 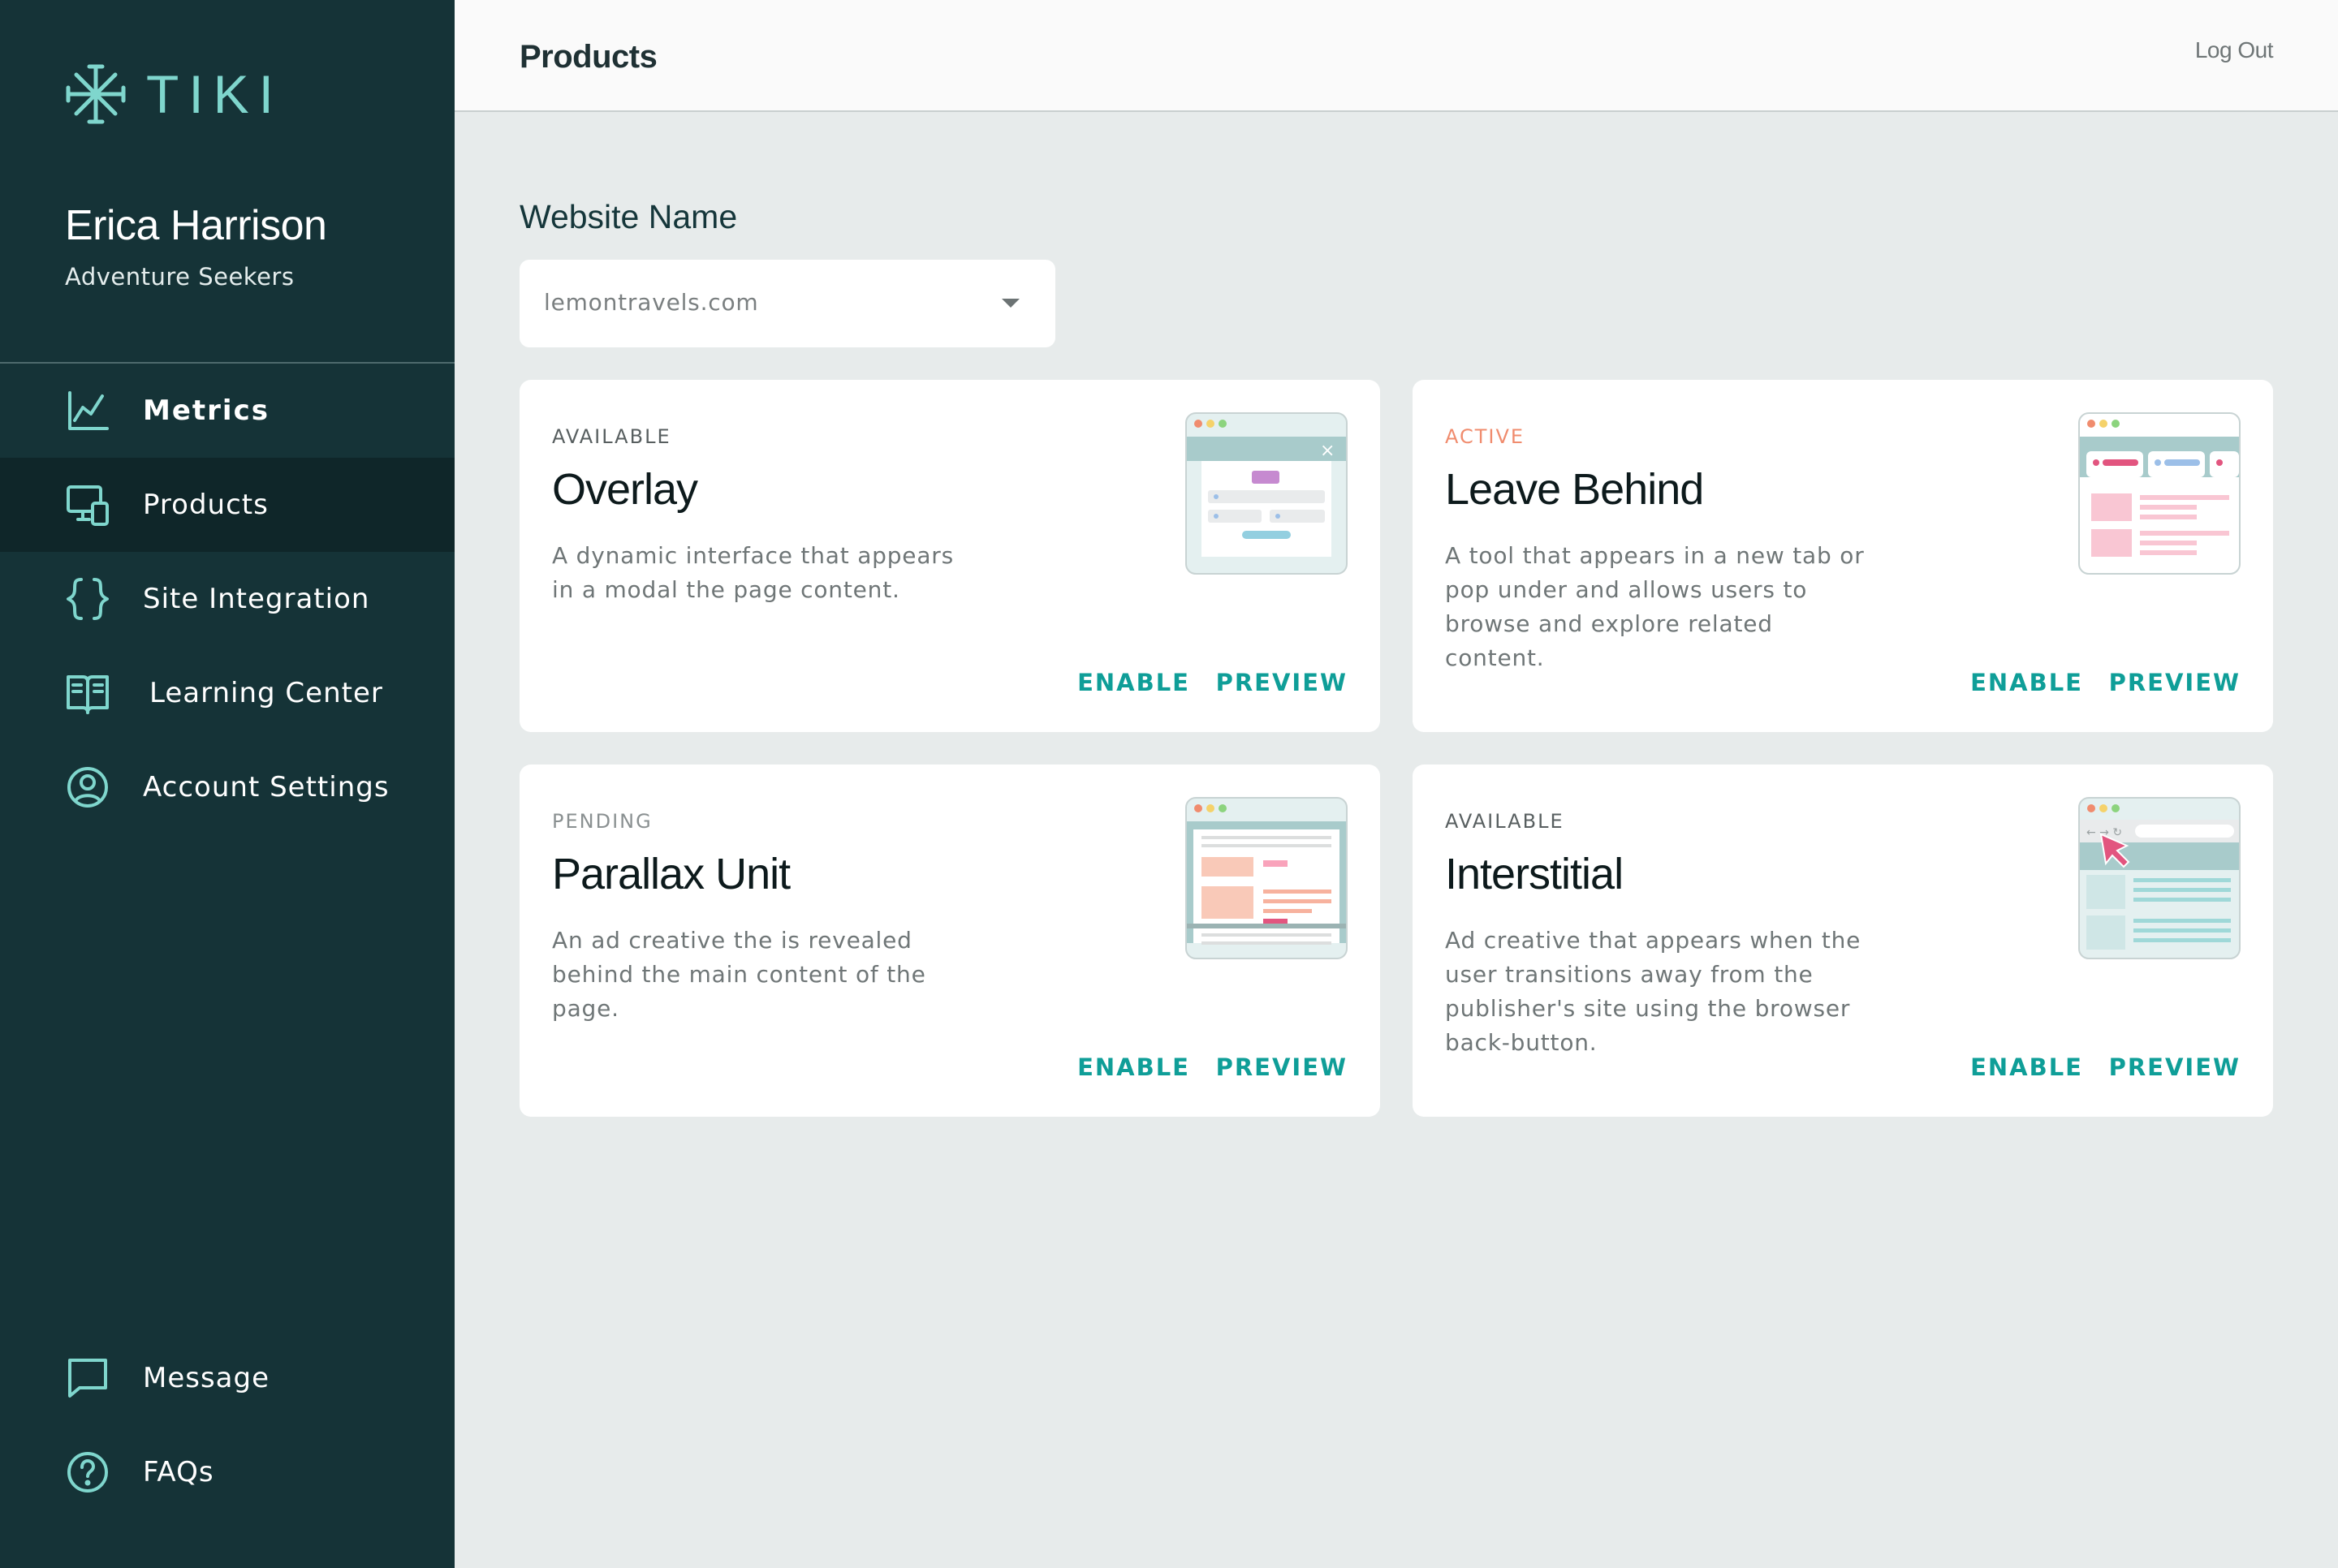 I want to click on website-name-label: Website Name, so click(x=629, y=217).